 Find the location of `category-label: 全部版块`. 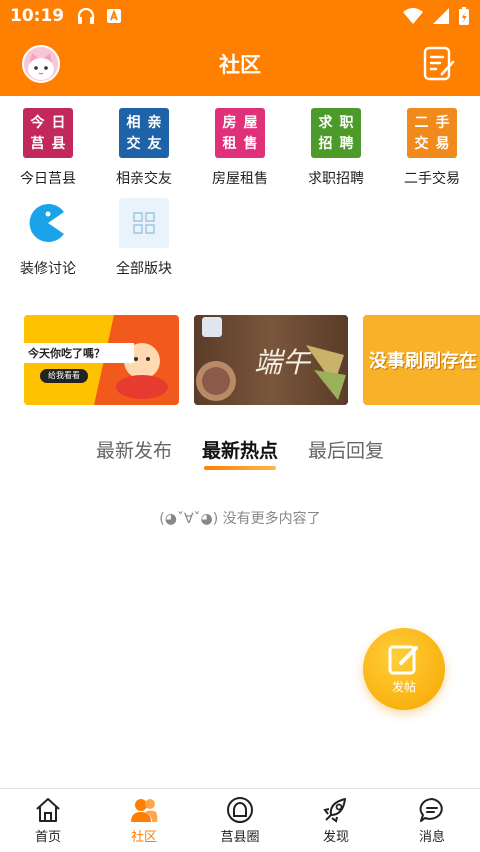

category-label: 全部版块 is located at coordinates (144, 269).